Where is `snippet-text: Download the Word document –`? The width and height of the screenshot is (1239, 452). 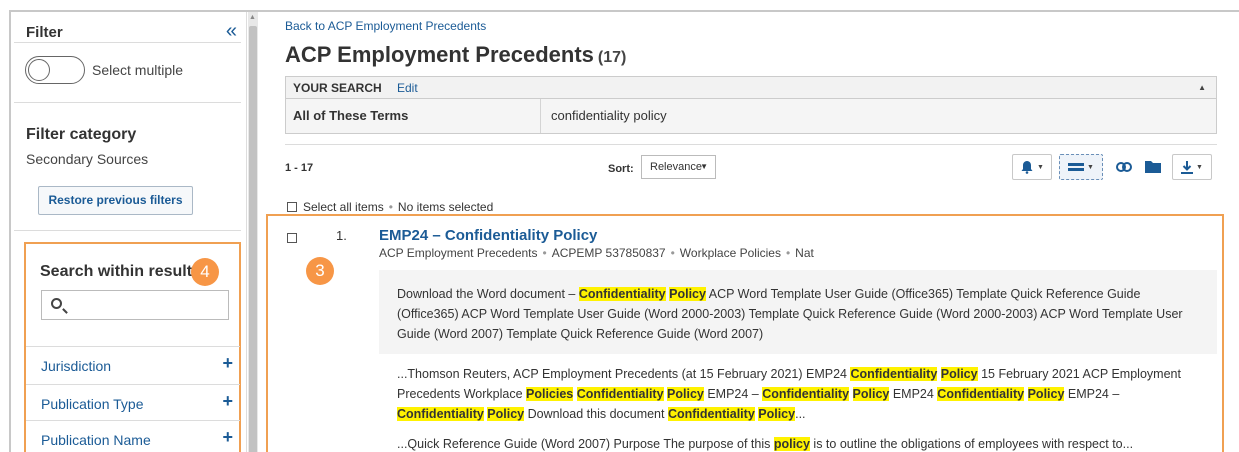 snippet-text: Download the Word document – is located at coordinates (488, 294).